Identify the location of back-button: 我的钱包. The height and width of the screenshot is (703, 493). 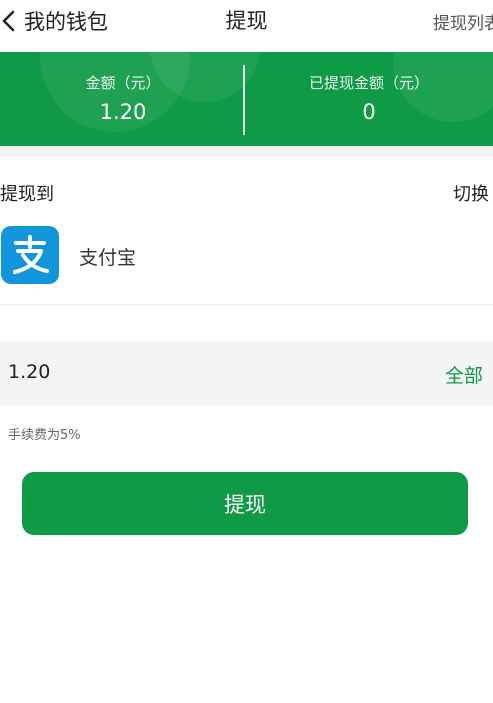
(54, 21).